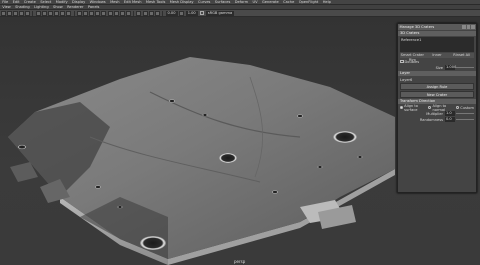 This screenshot has width=480, height=265. What do you see at coordinates (104, 13) in the screenshot?
I see `lights-icon` at bounding box center [104, 13].